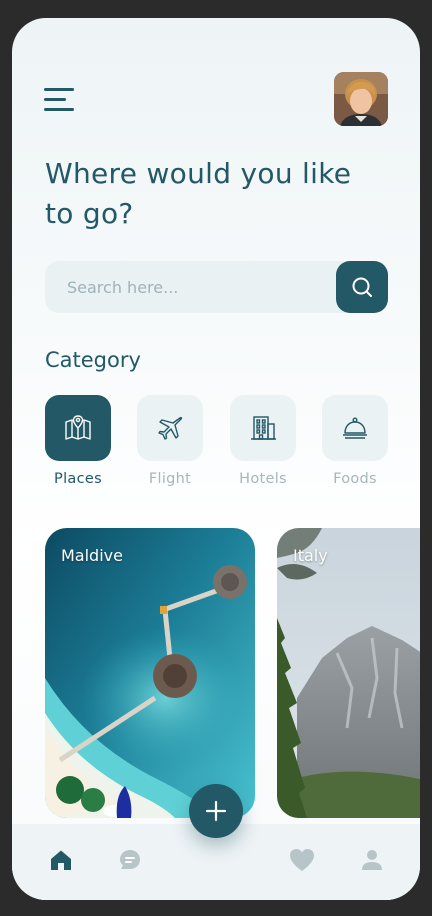 The width and height of the screenshot is (432, 916). Describe the element at coordinates (170, 479) in the screenshot. I see `category-label: Flight` at that location.